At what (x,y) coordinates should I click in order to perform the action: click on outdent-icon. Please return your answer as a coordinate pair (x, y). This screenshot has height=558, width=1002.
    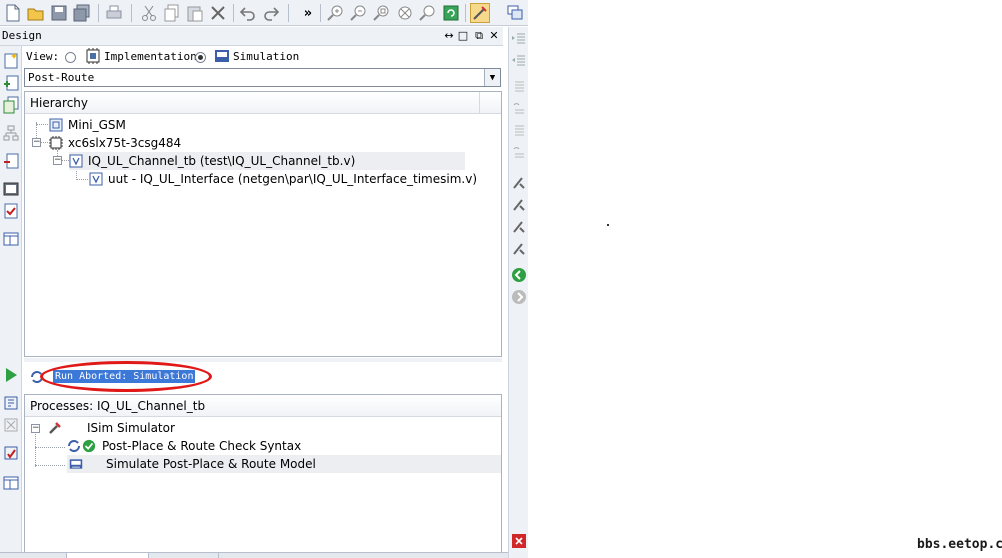
    Looking at the image, I should click on (519, 61).